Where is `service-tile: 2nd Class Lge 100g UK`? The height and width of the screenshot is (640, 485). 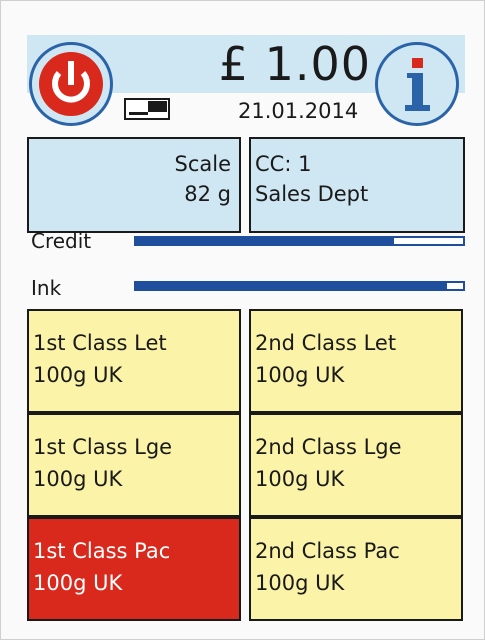
service-tile: 2nd Class Lge 100g UK is located at coordinates (356, 465).